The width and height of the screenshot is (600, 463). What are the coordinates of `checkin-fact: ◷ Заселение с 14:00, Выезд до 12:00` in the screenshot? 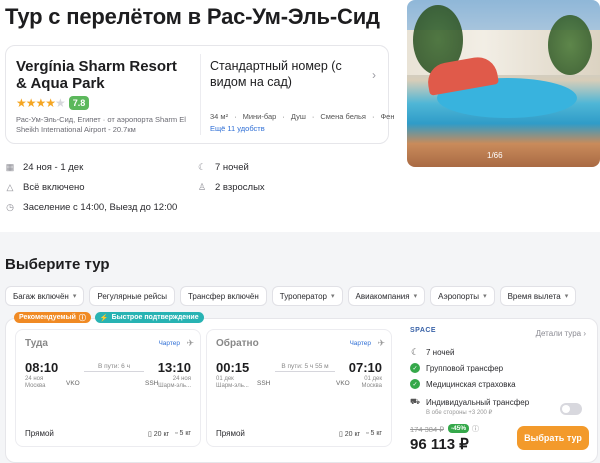 It's located at (92, 207).